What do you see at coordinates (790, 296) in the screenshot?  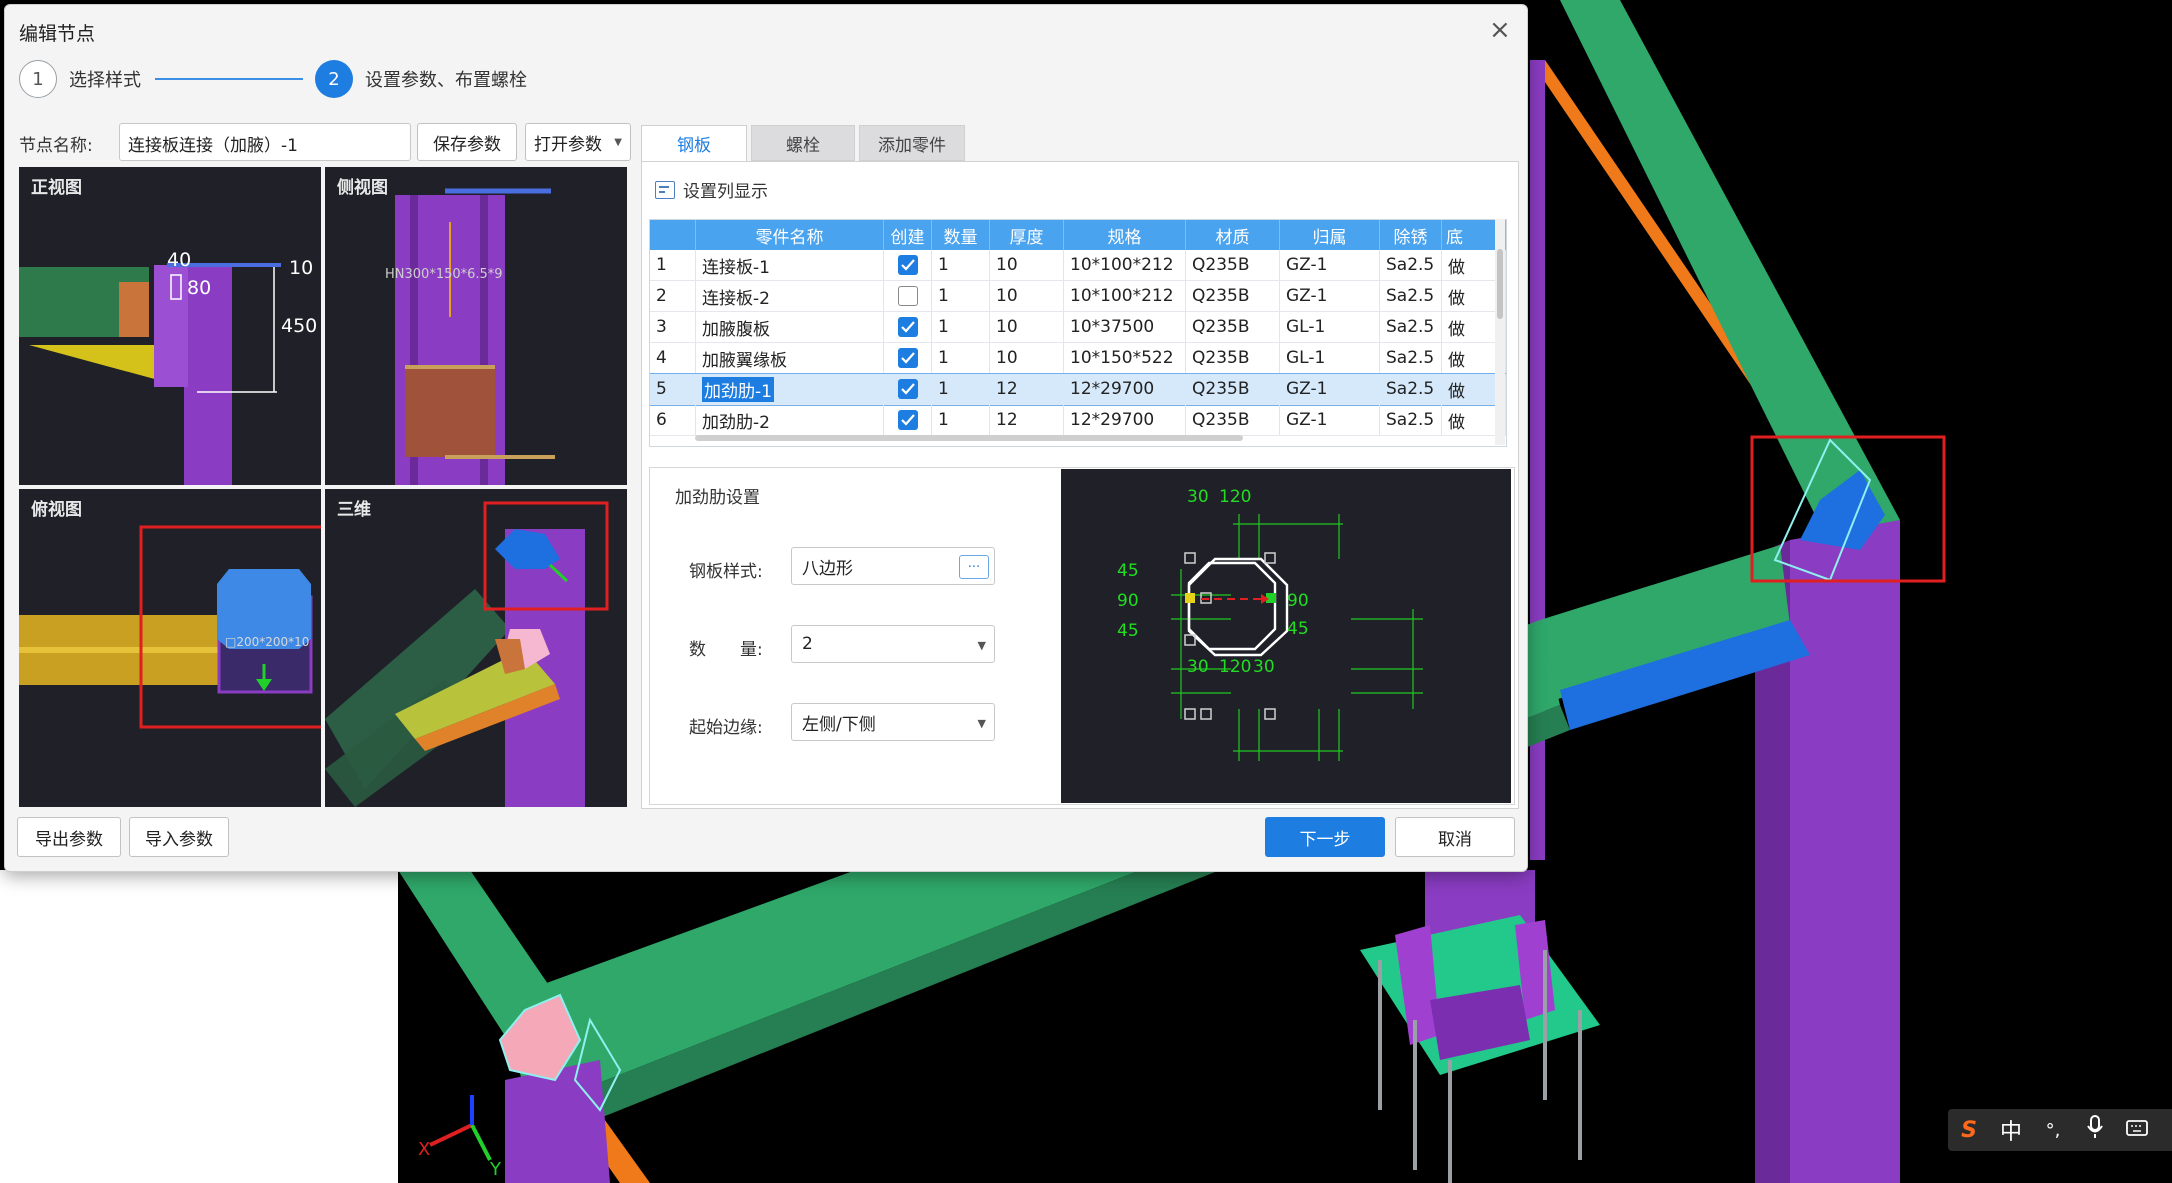 I see `row-name: 连接板-2` at bounding box center [790, 296].